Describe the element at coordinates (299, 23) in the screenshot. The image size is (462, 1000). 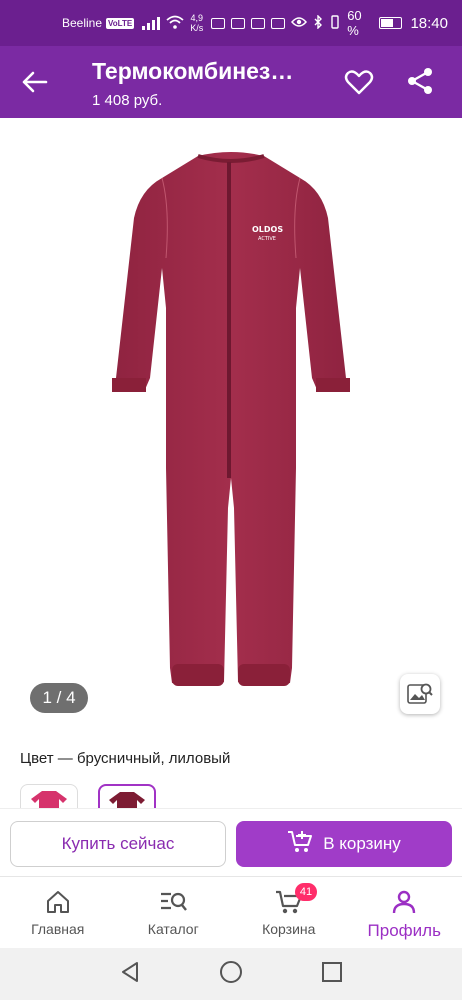
I see `eye-icon` at that location.